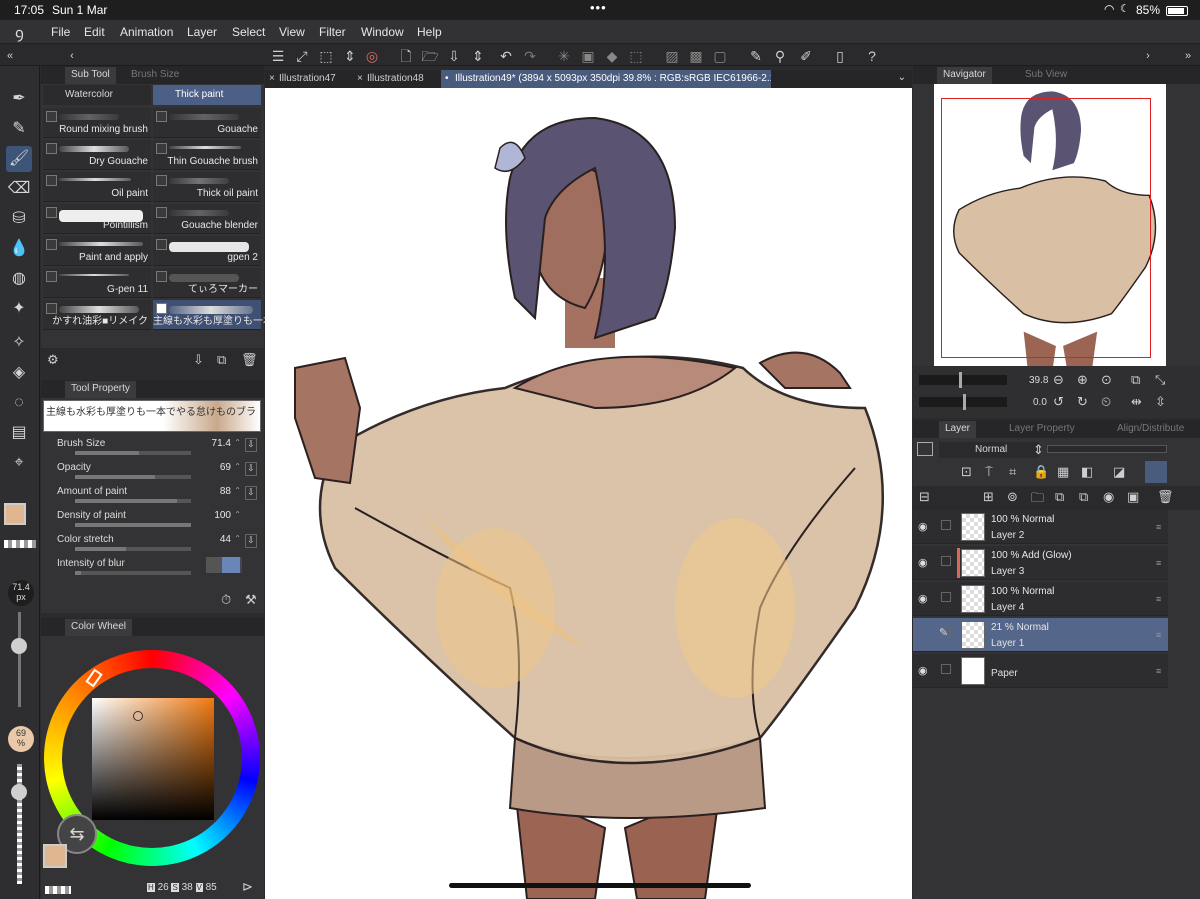 The image size is (1200, 899). I want to click on color-mode-icon: ⊳, so click(247, 887).